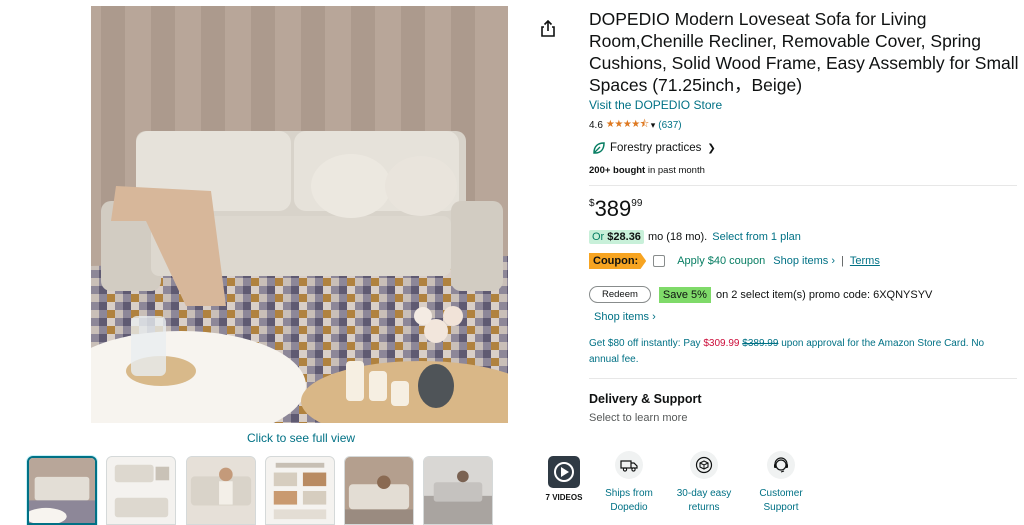 The width and height of the screenshot is (1024, 525). What do you see at coordinates (599, 148) in the screenshot?
I see `leaf-icon` at bounding box center [599, 148].